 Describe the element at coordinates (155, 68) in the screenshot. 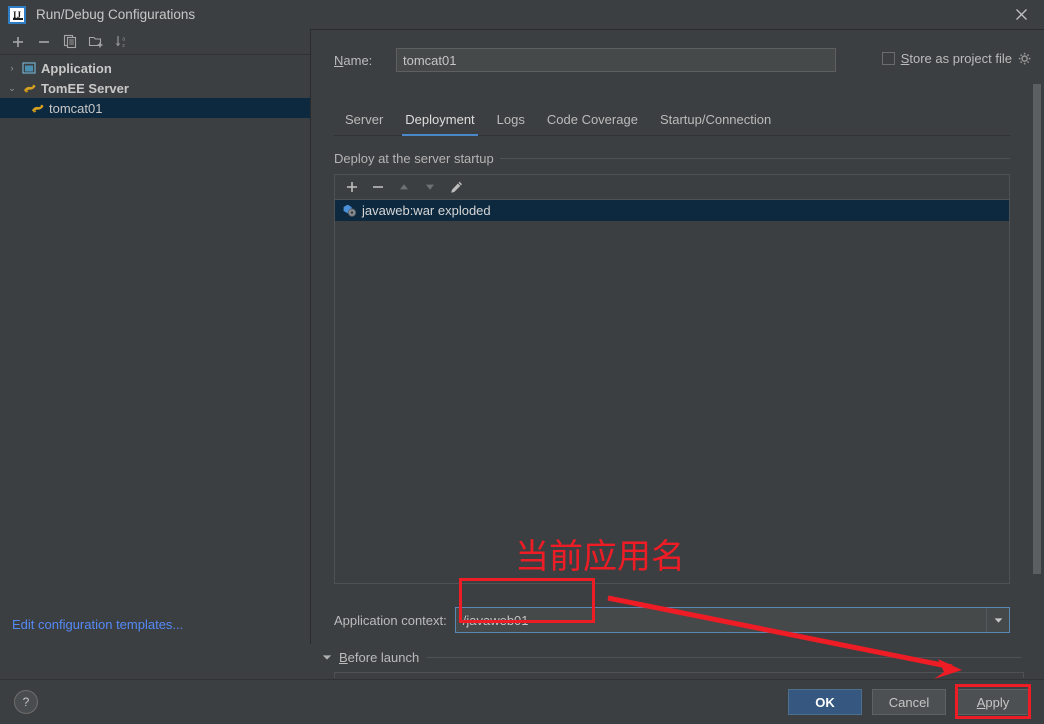

I see `tree-item-application: › Application` at that location.